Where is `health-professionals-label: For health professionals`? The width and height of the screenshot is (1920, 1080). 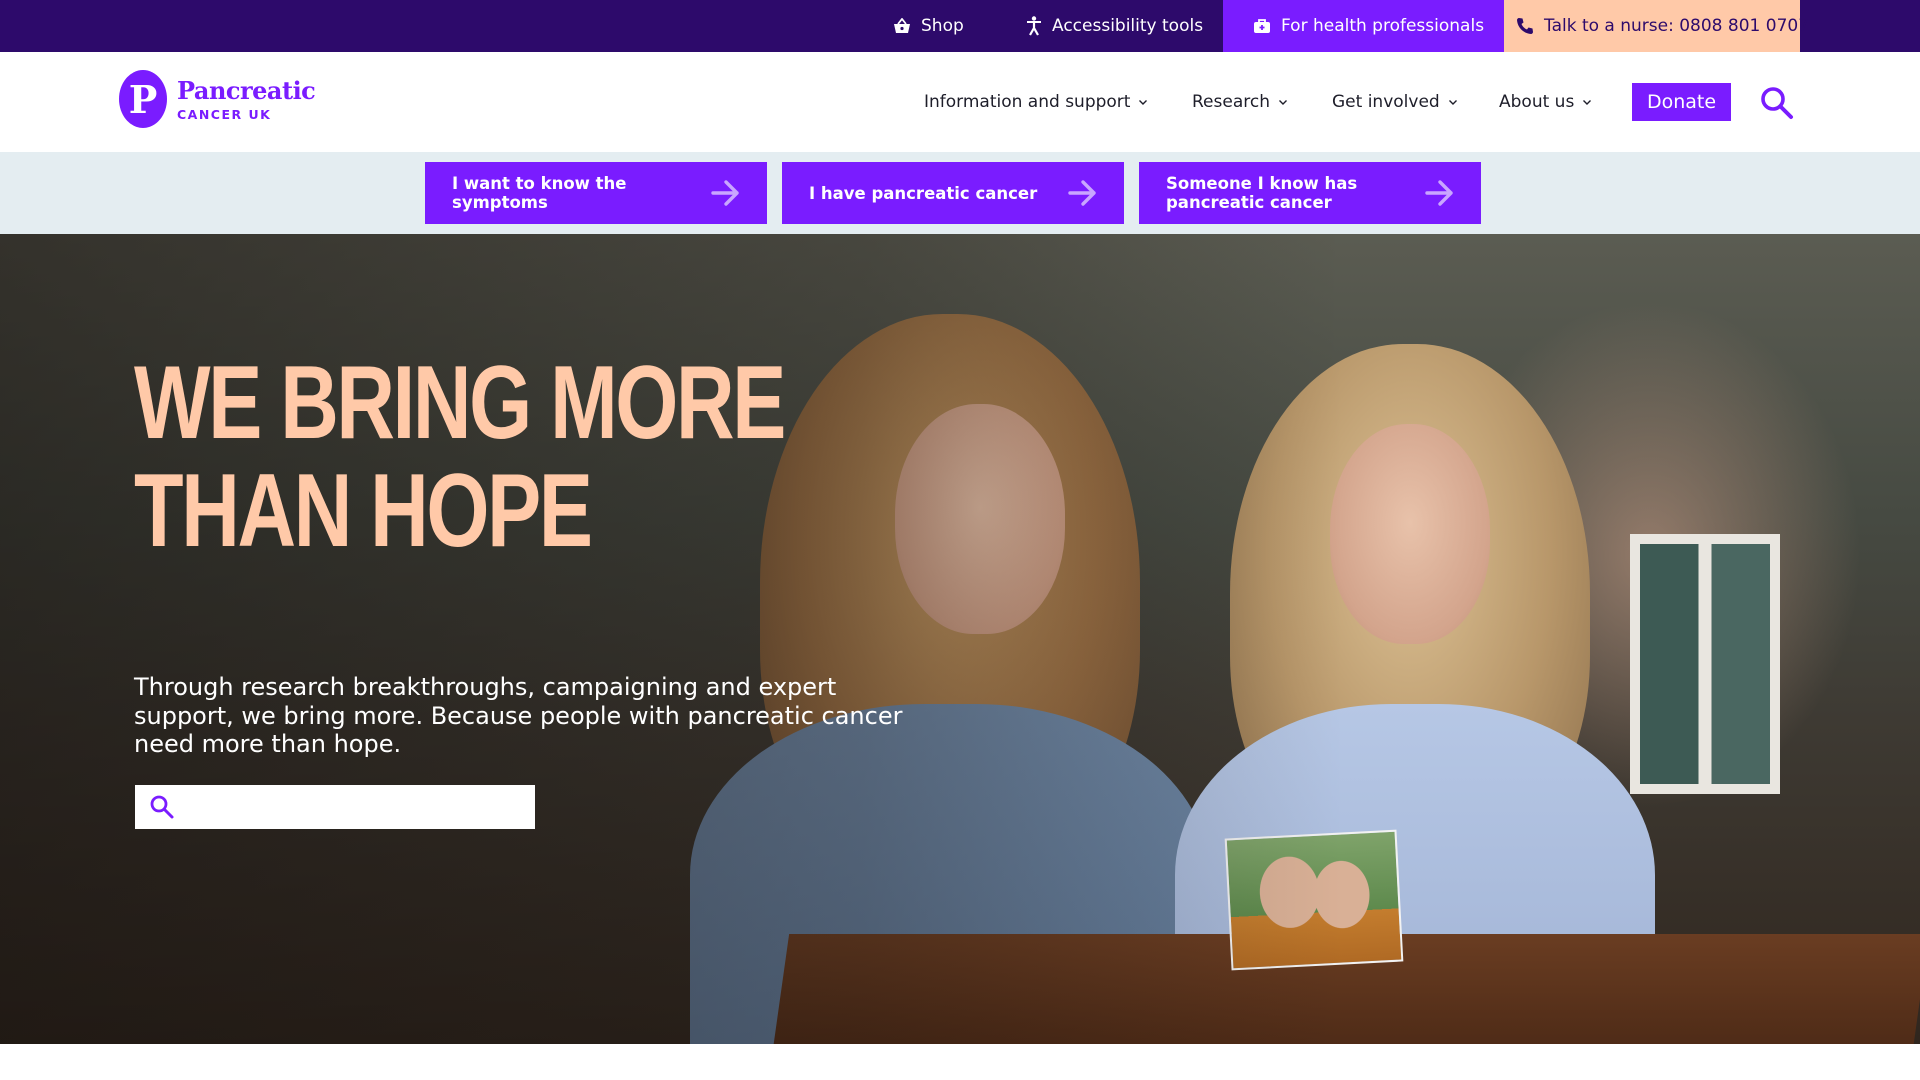
health-professionals-label: For health professionals is located at coordinates (1383, 26).